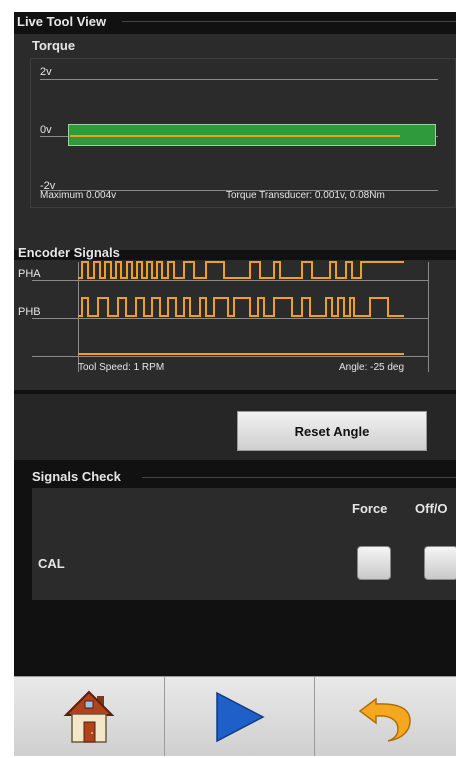 The image size is (456, 758). I want to click on undo-button, so click(385, 716).